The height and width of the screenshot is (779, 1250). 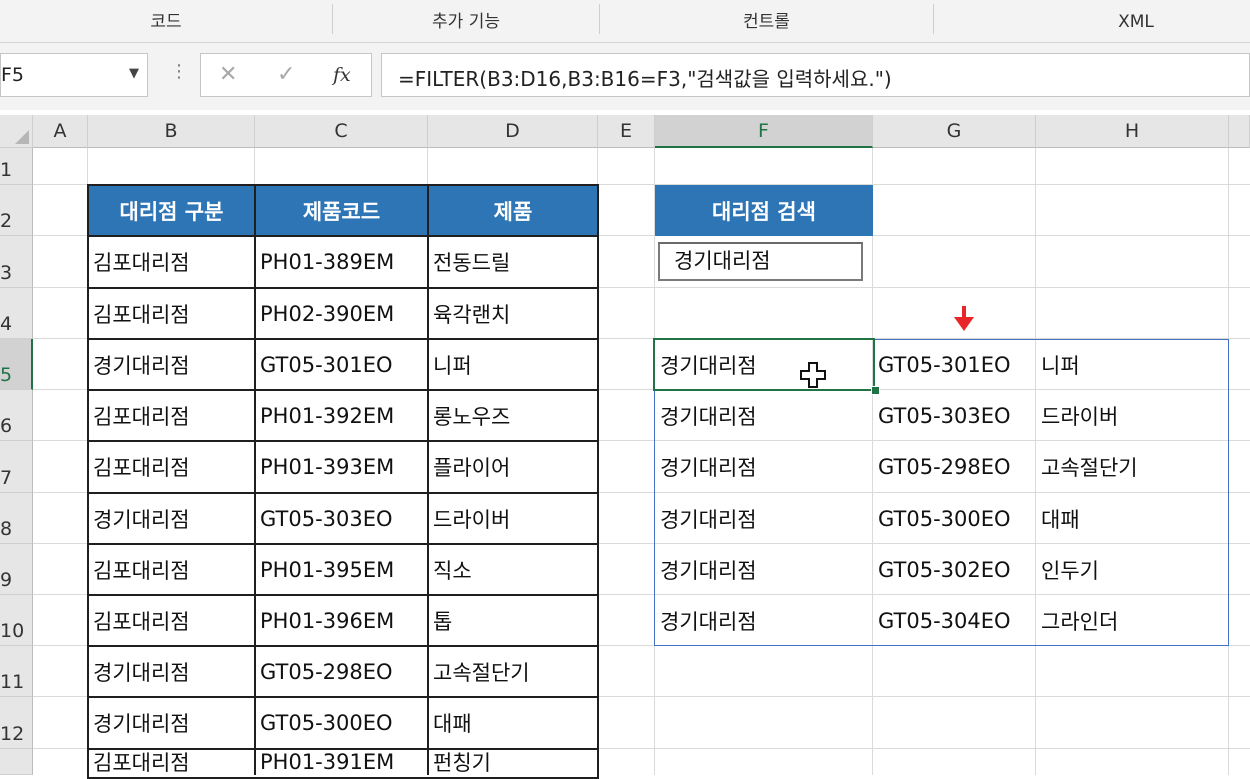 I want to click on row-header-3: 3, so click(x=16, y=262).